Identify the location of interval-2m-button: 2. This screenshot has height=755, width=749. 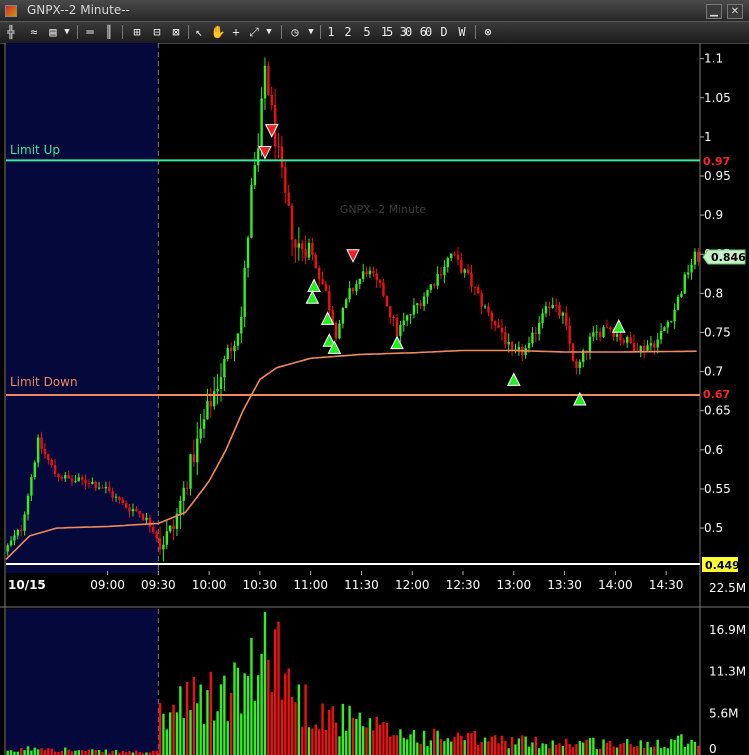
(348, 32).